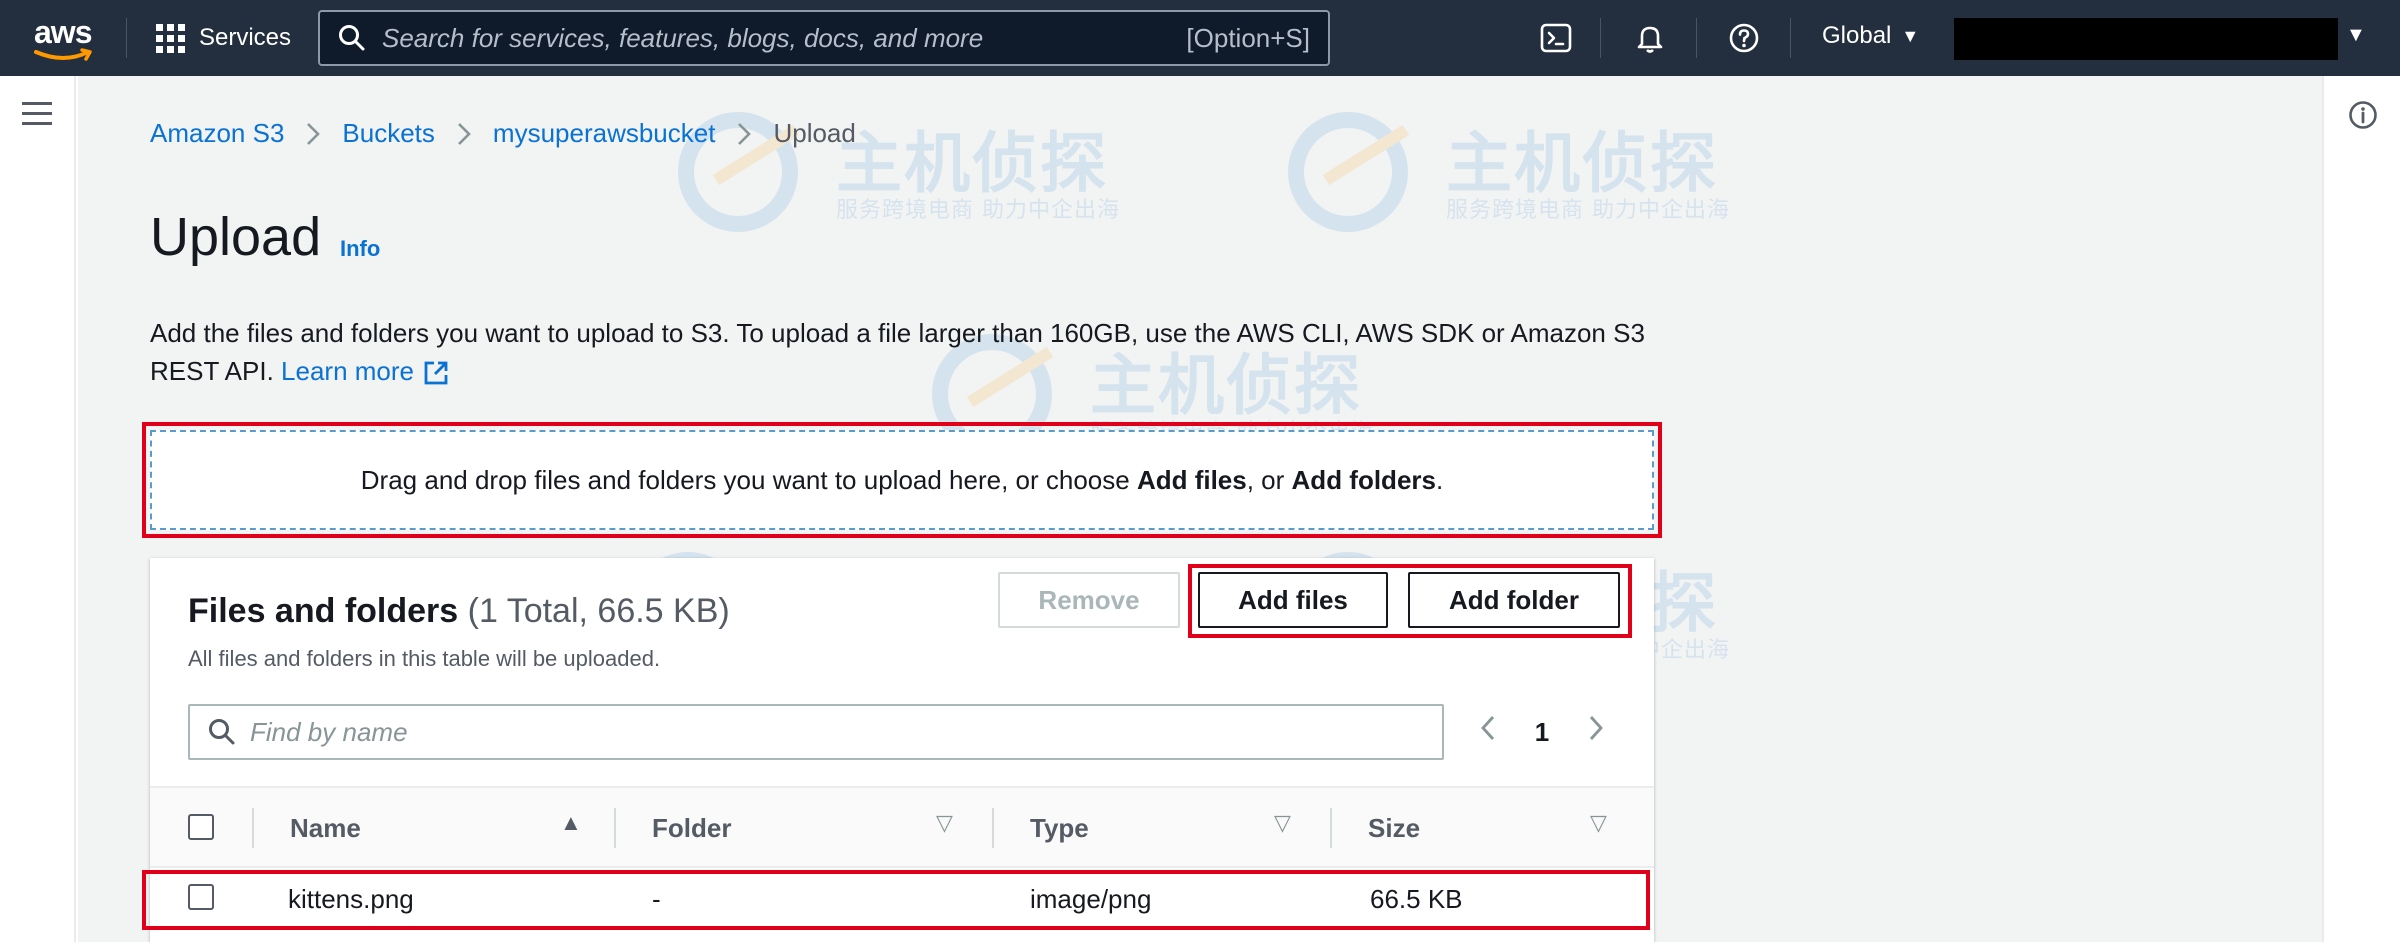 The height and width of the screenshot is (942, 2400). Describe the element at coordinates (846, 732) in the screenshot. I see `find-by-name-input` at that location.